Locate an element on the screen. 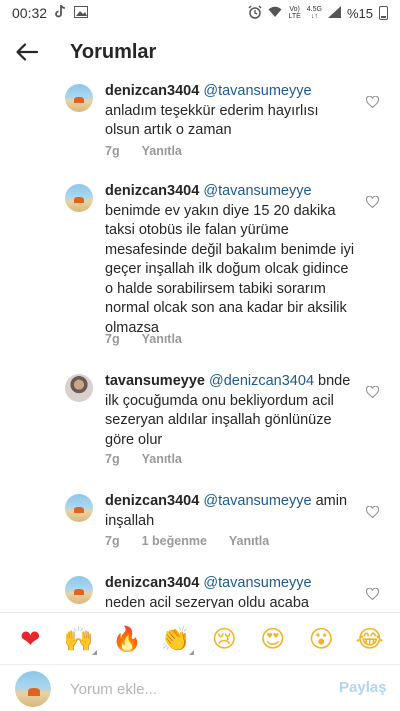  emoji-4: 😢 is located at coordinates (224, 639).